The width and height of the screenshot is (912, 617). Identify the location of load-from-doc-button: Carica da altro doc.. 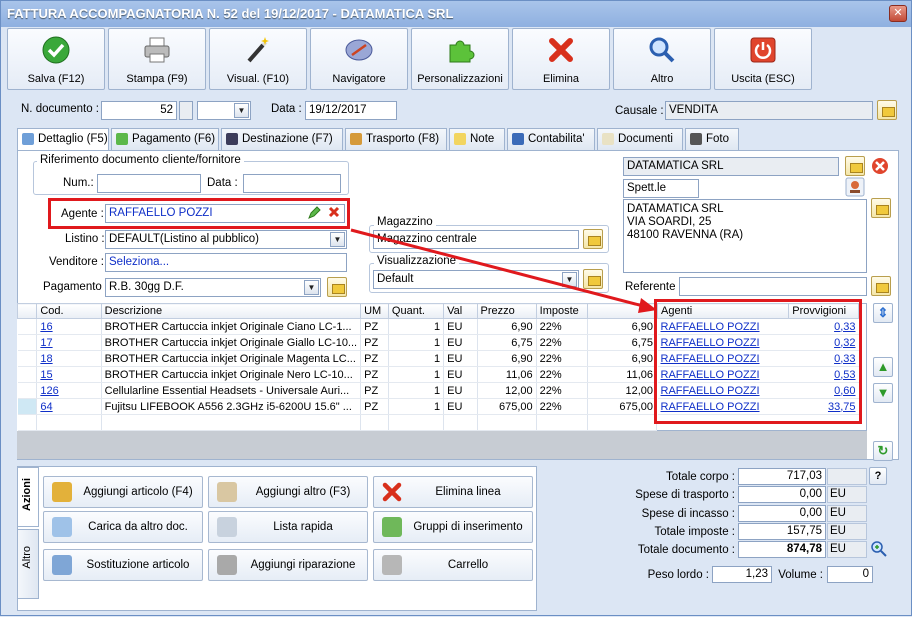
(123, 527).